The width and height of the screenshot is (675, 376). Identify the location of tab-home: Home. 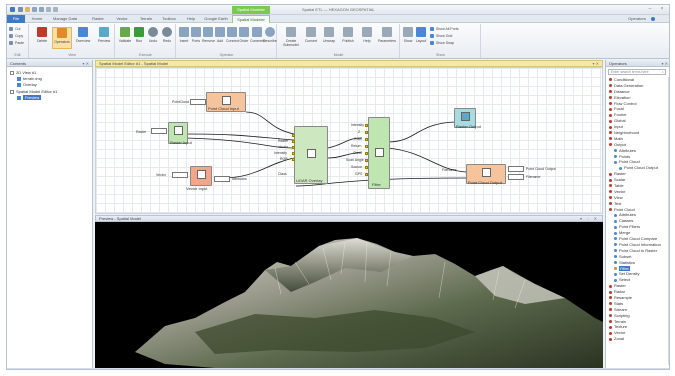
(37, 19).